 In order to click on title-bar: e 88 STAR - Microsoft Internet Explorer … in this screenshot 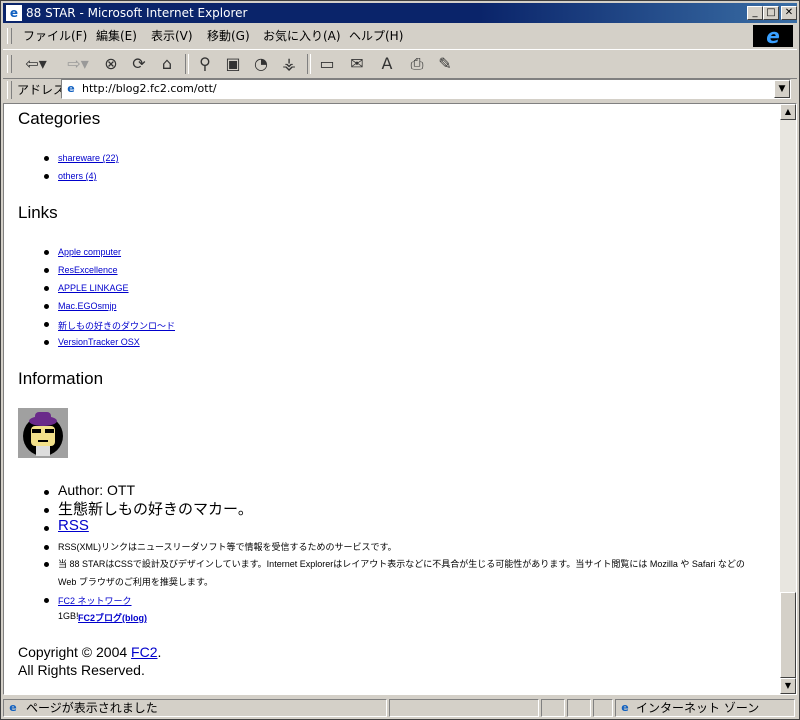, I will do `click(400, 13)`.